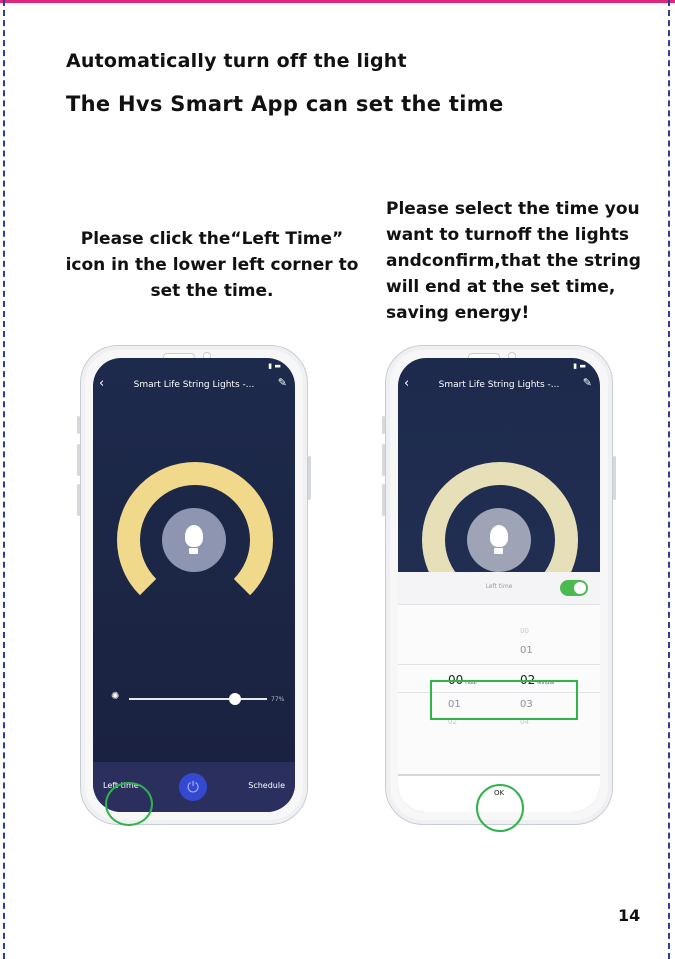 The width and height of the screenshot is (675, 959). What do you see at coordinates (4, 479) in the screenshot?
I see `left-border` at bounding box center [4, 479].